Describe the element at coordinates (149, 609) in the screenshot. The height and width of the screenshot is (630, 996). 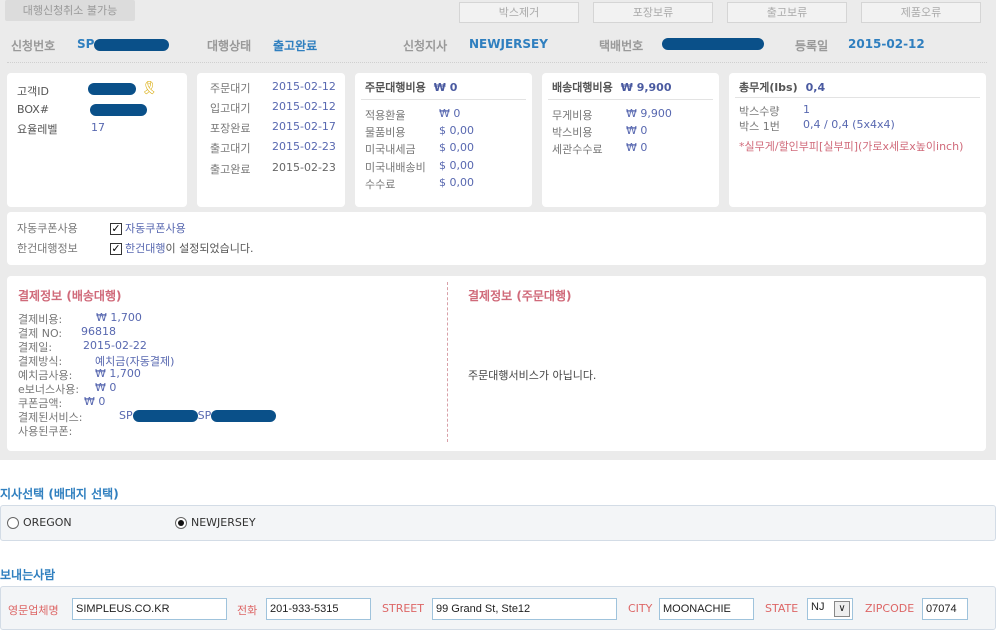
I see `company-input` at that location.